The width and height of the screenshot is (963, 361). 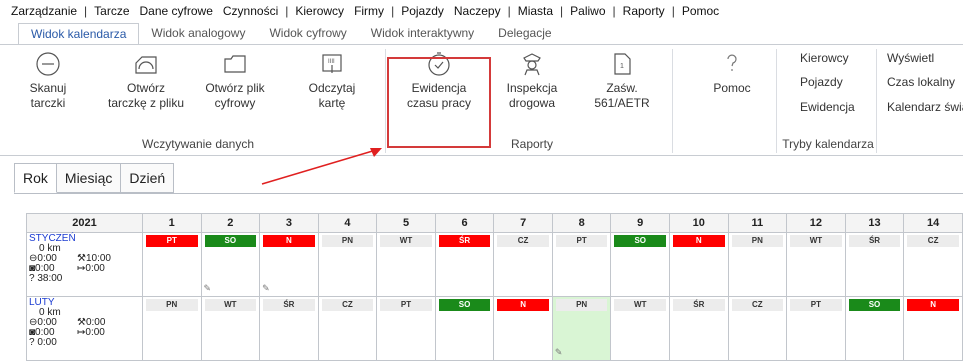 I want to click on road-inspection-button: Inspekcja drogowa, so click(x=532, y=81).